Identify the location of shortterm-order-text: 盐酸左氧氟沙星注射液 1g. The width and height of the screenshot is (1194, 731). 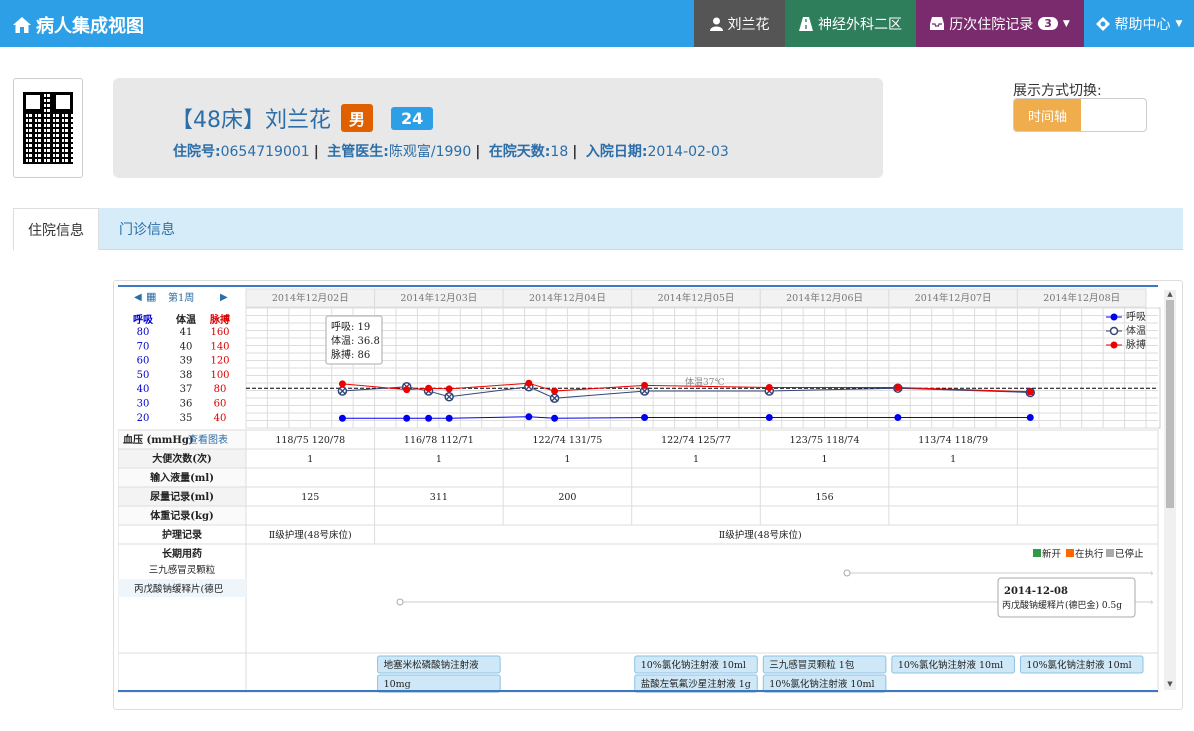
(696, 684).